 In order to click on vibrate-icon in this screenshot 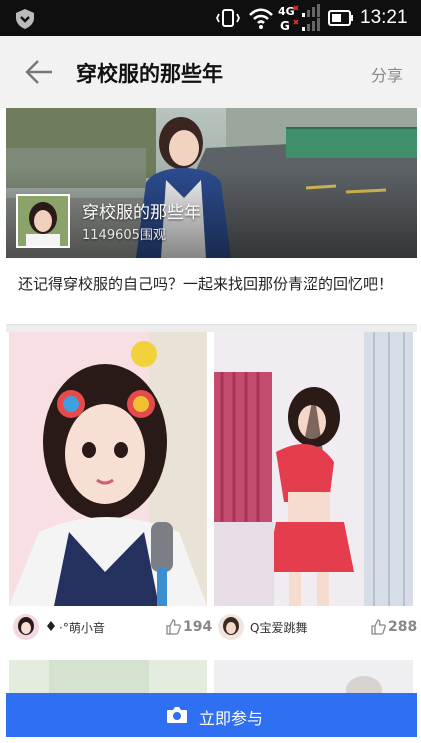, I will do `click(228, 18)`.